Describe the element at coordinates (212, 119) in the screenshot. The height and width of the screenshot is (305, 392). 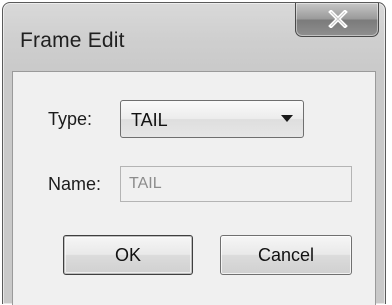
I see `type-dropdown: TAIL` at that location.